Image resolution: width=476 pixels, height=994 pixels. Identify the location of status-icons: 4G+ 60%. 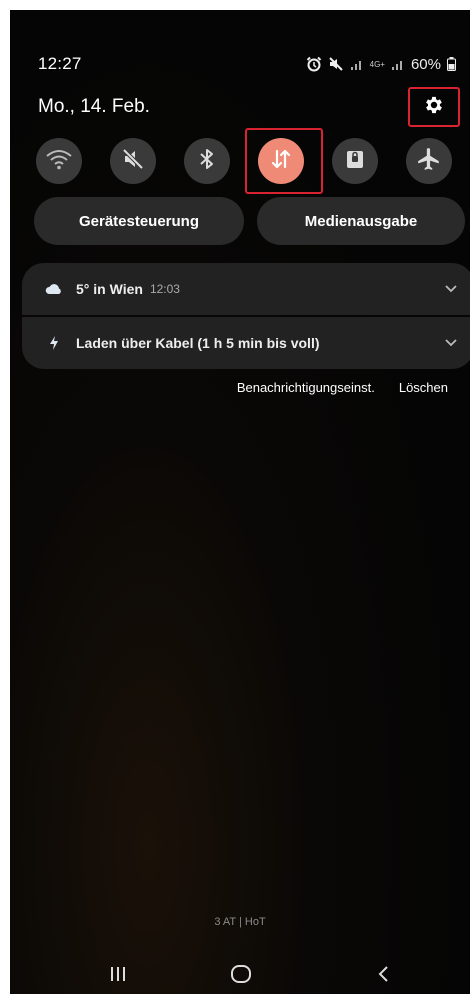
(381, 64).